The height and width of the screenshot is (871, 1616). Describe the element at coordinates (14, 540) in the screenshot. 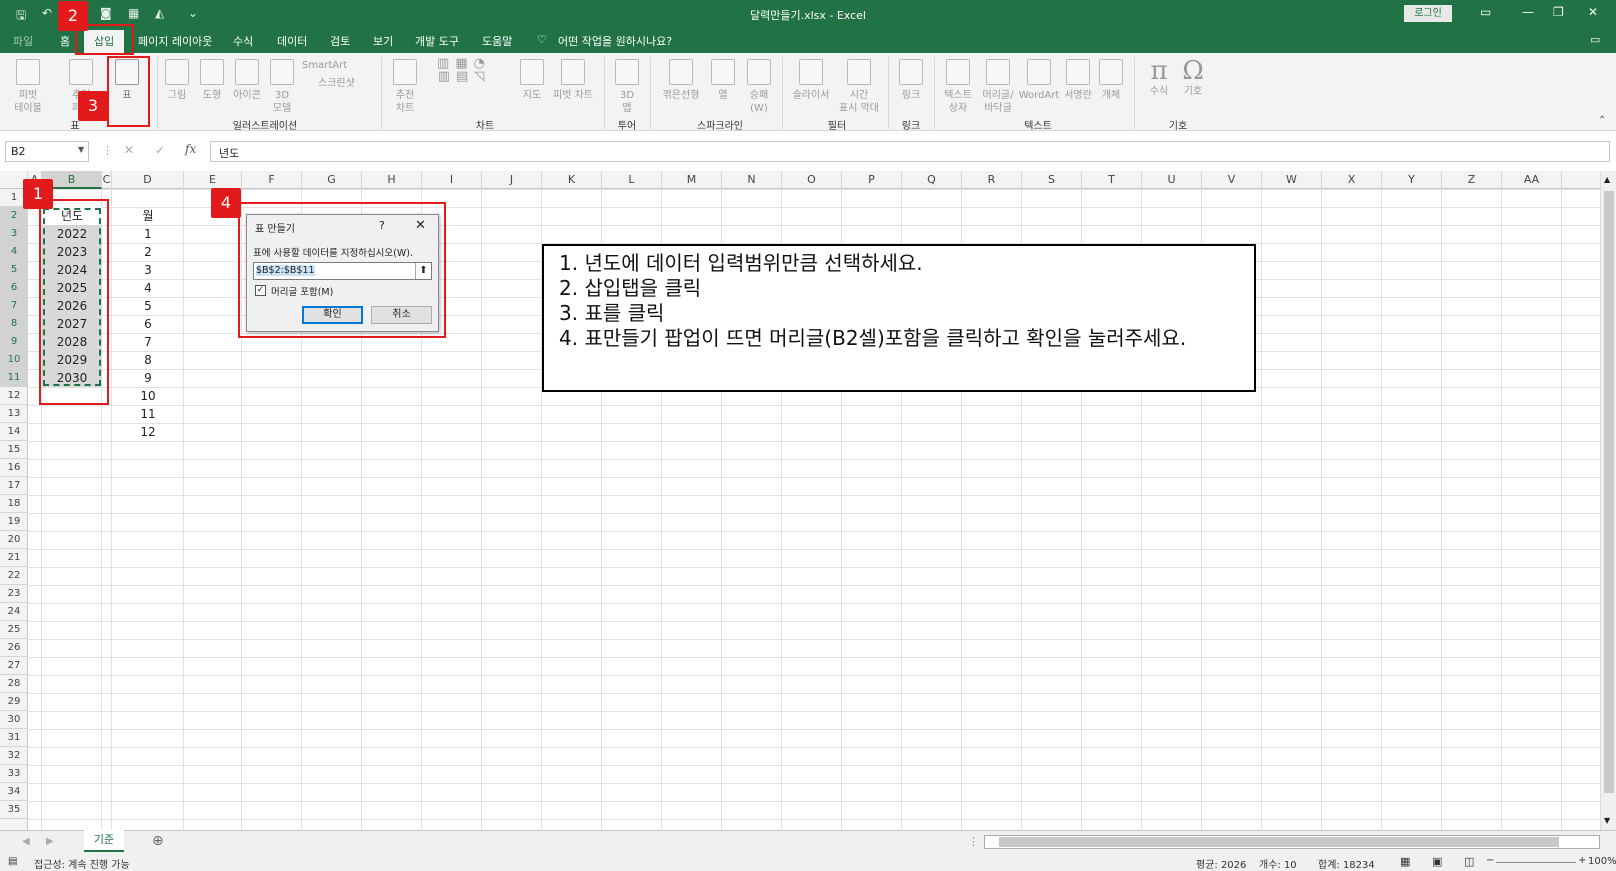

I see `row-header: 20` at that location.